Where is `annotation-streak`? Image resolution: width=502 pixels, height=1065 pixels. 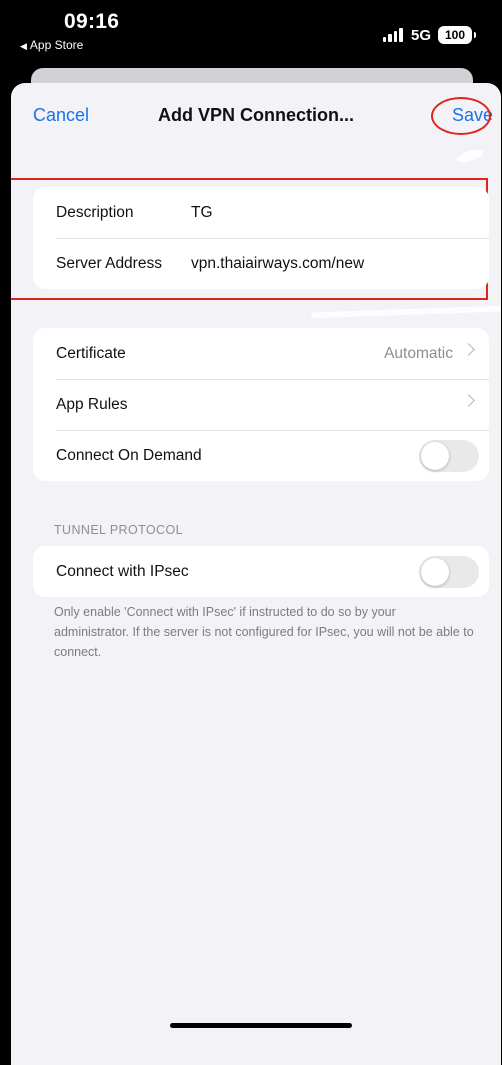
annotation-streak is located at coordinates (406, 312).